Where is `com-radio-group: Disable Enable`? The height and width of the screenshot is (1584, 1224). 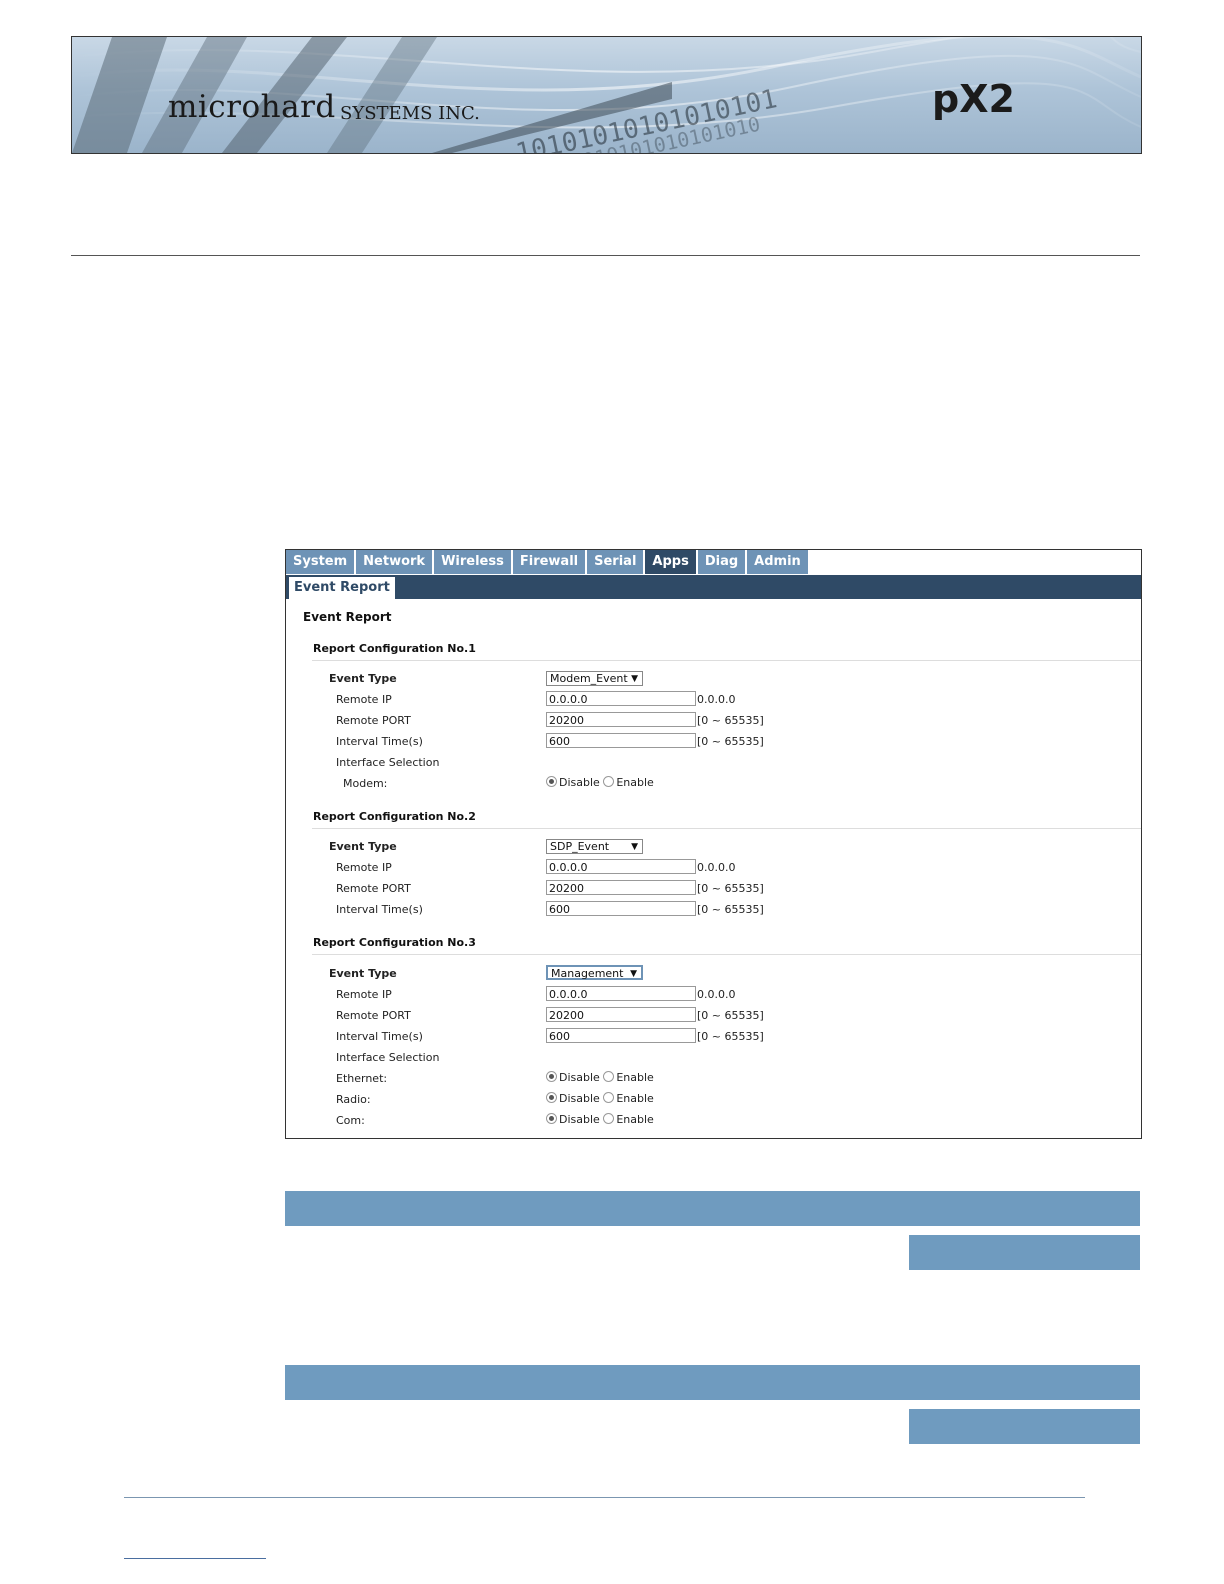
com-radio-group: Disable Enable is located at coordinates (600, 1119).